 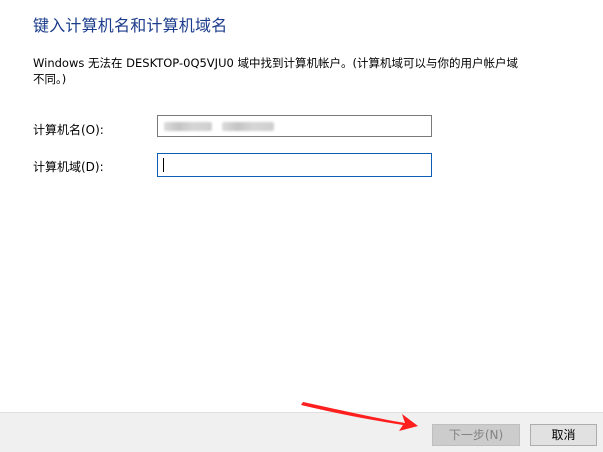 I want to click on computer-domain-input, so click(x=294, y=165).